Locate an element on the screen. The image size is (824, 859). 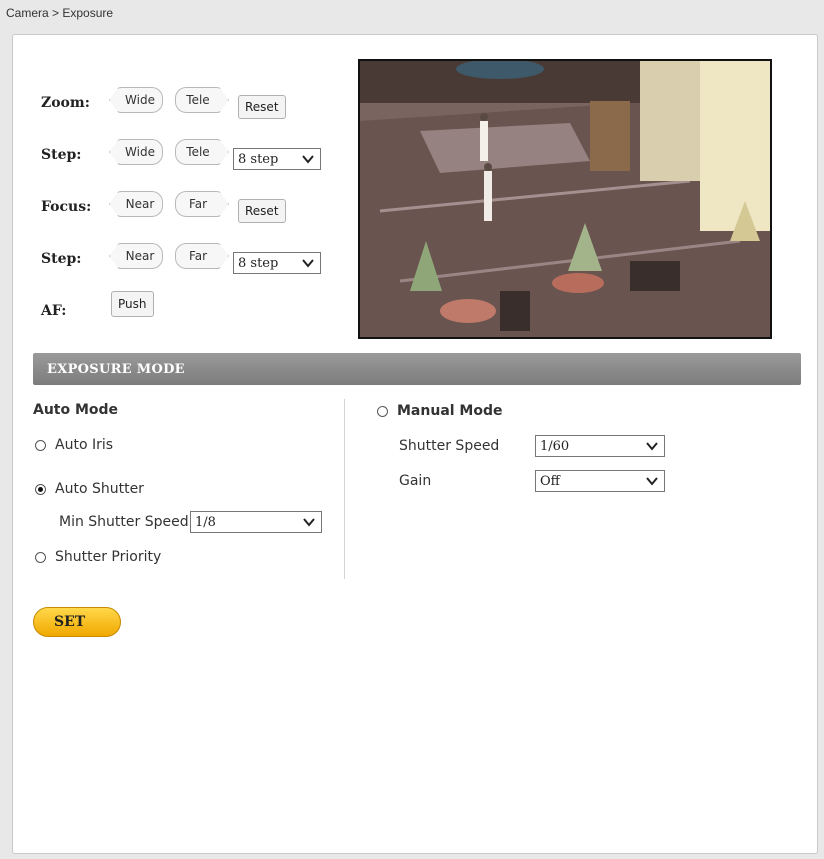
auto-shutter-option: Auto Shutter is located at coordinates (89, 489).